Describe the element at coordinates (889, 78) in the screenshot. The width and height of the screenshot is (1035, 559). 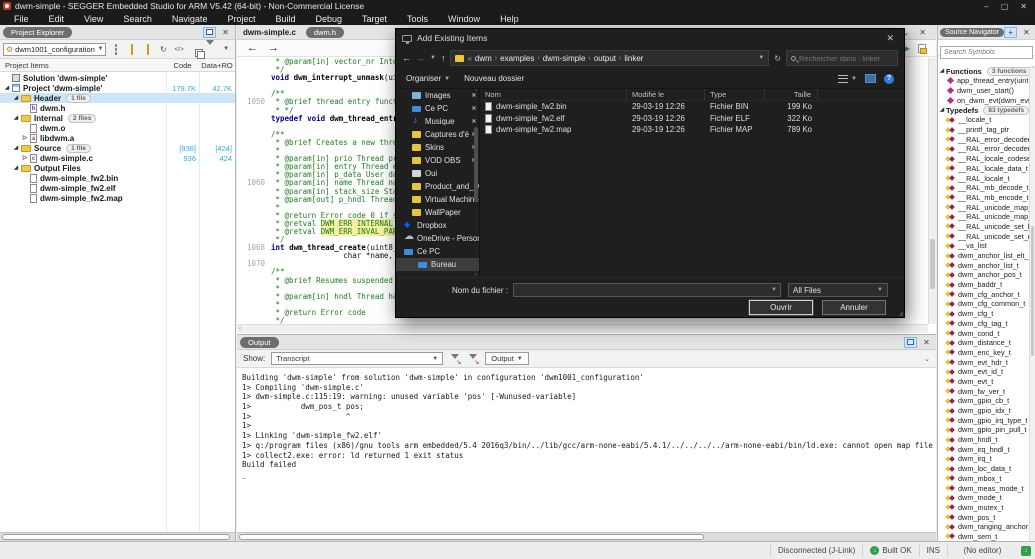
I see `help-icon: ?` at that location.